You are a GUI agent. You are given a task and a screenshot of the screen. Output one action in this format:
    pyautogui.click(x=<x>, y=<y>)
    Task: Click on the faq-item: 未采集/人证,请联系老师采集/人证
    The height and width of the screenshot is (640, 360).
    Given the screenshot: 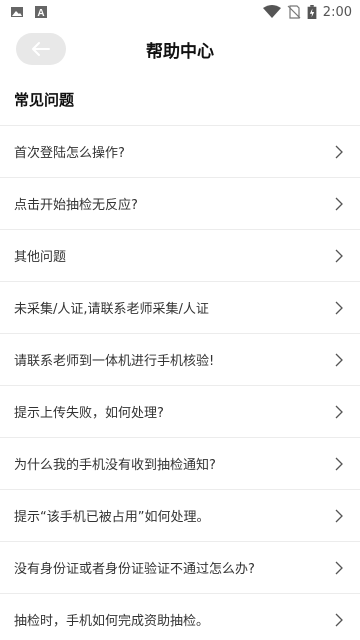 What is the action you would take?
    pyautogui.click(x=180, y=308)
    